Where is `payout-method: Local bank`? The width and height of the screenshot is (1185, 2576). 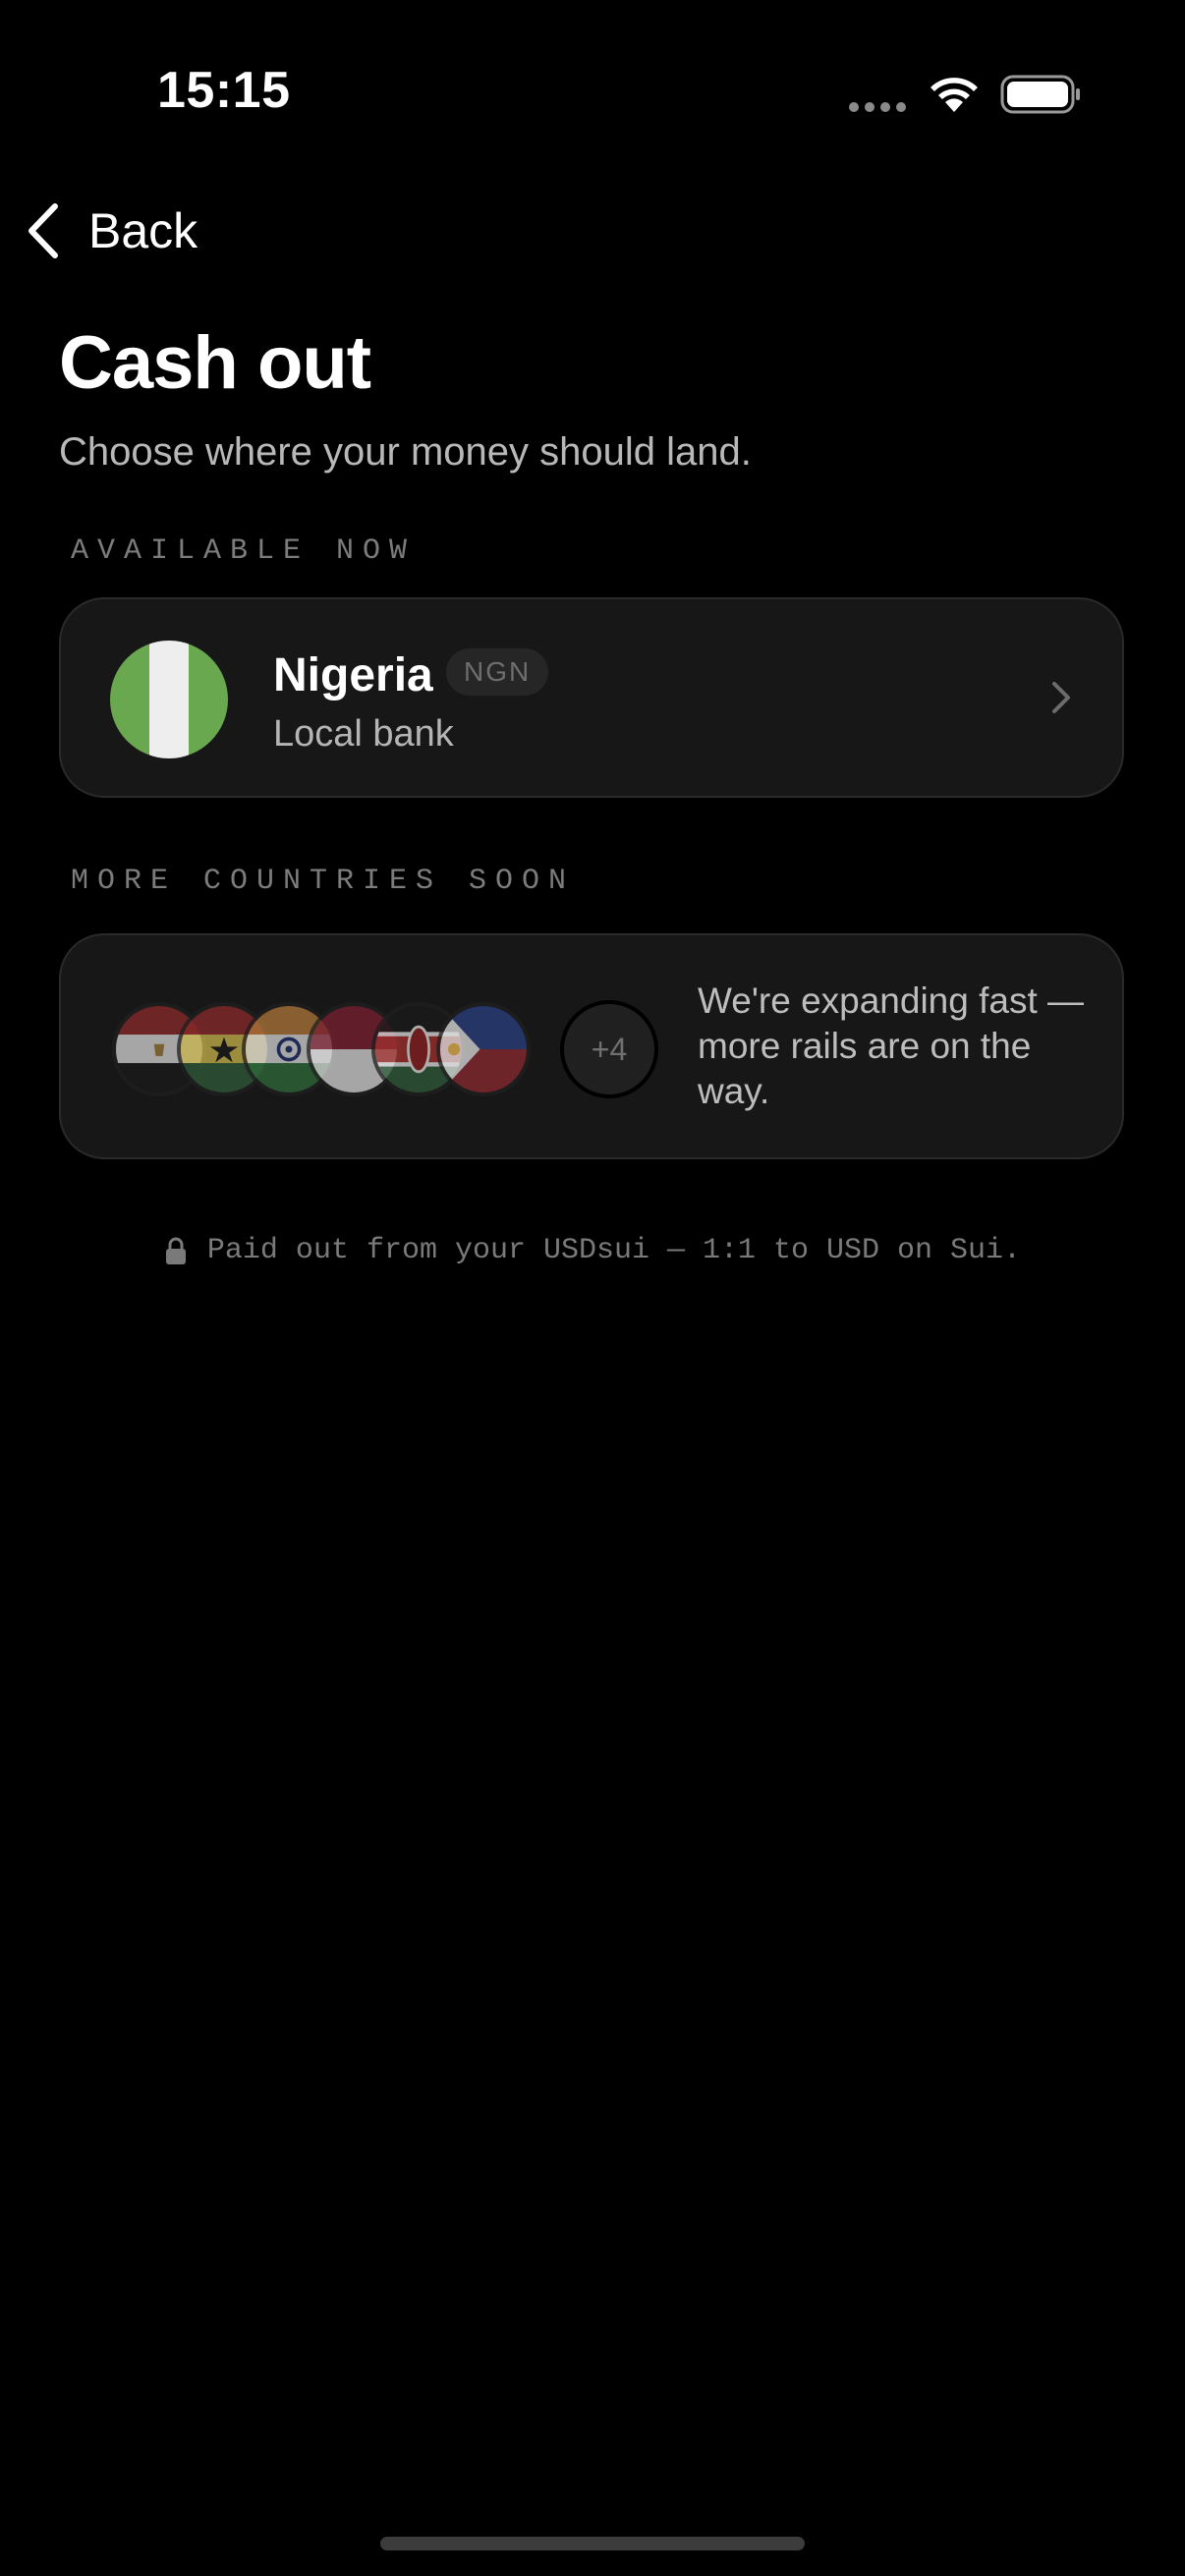 payout-method: Local bank is located at coordinates (364, 734).